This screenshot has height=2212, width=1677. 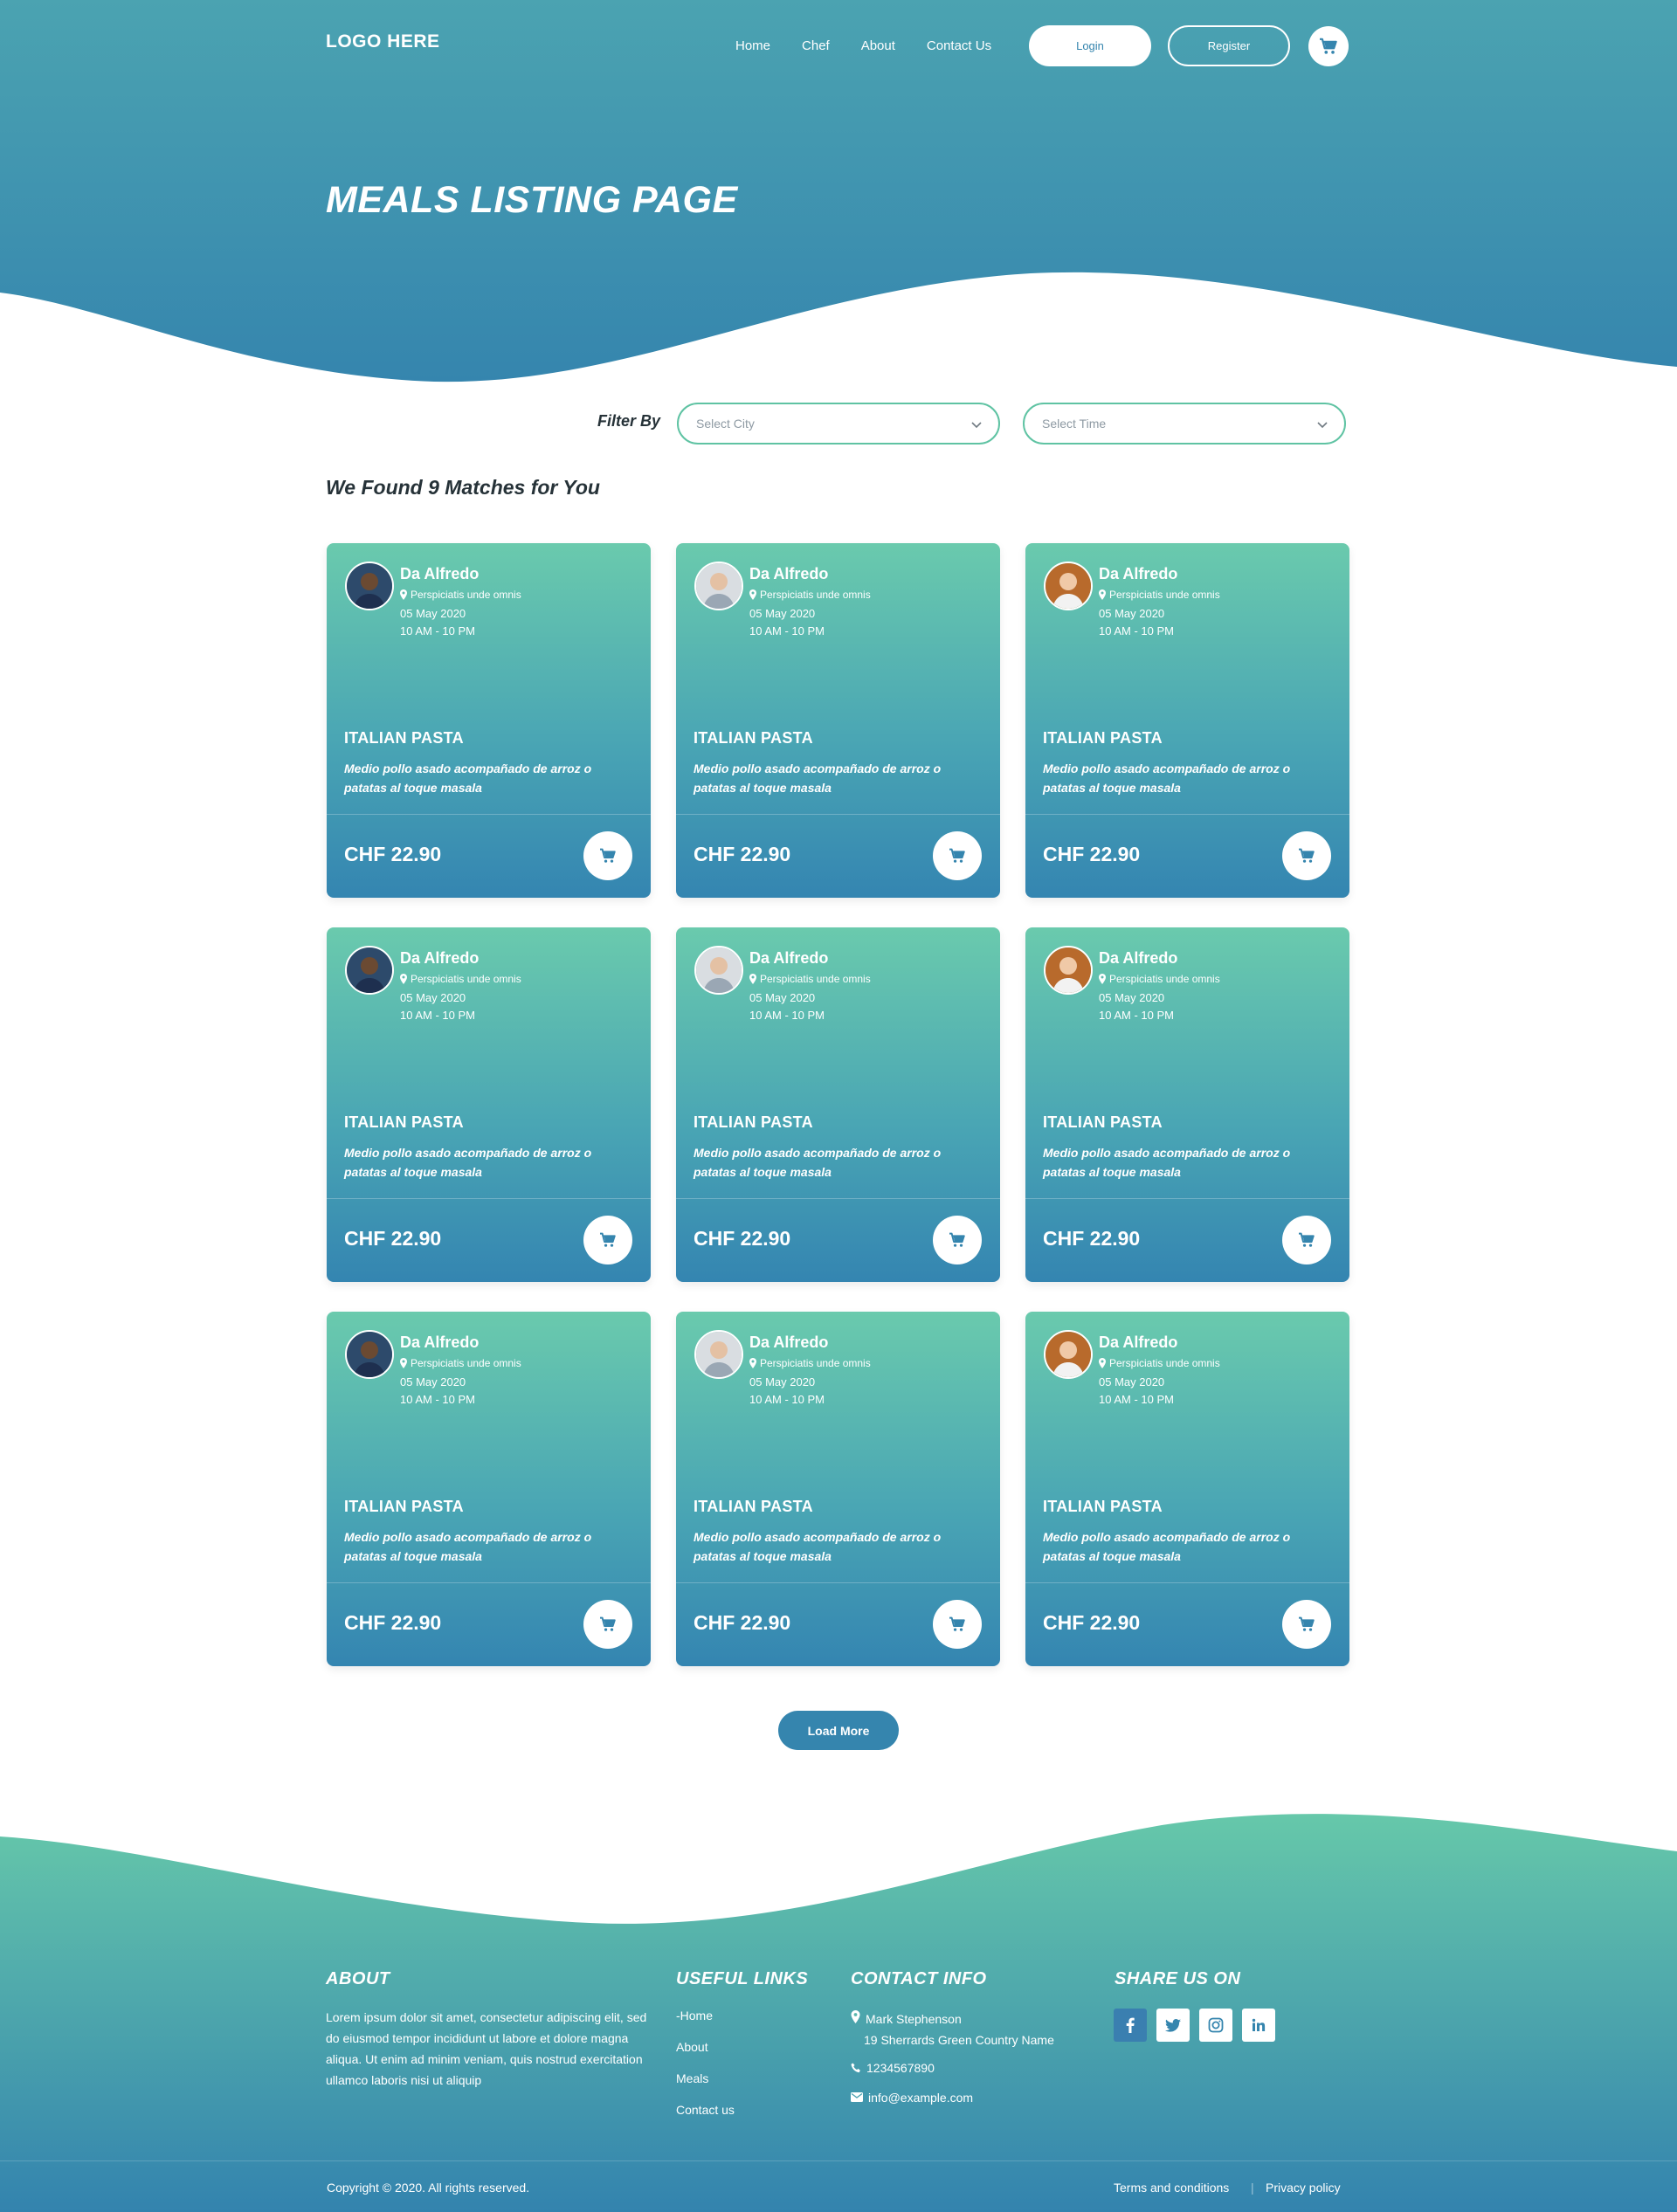 I want to click on footer-link-meals: Meals, so click(x=692, y=2078).